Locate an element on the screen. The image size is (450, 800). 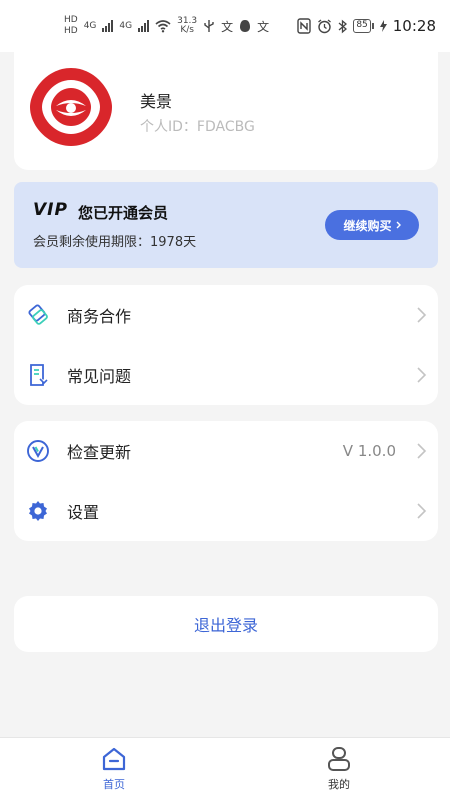
renew-button: 继续购买 is located at coordinates (372, 225).